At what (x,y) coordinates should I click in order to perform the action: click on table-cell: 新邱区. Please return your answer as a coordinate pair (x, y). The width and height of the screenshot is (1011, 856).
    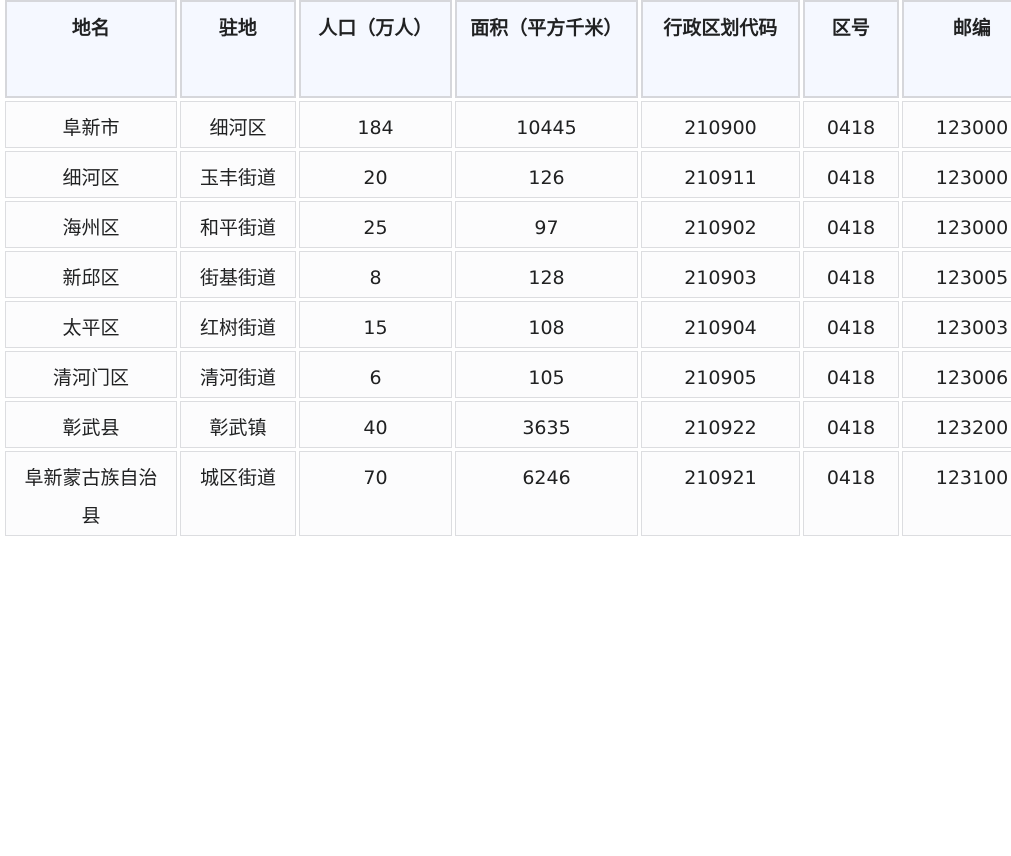
    Looking at the image, I should click on (91, 274).